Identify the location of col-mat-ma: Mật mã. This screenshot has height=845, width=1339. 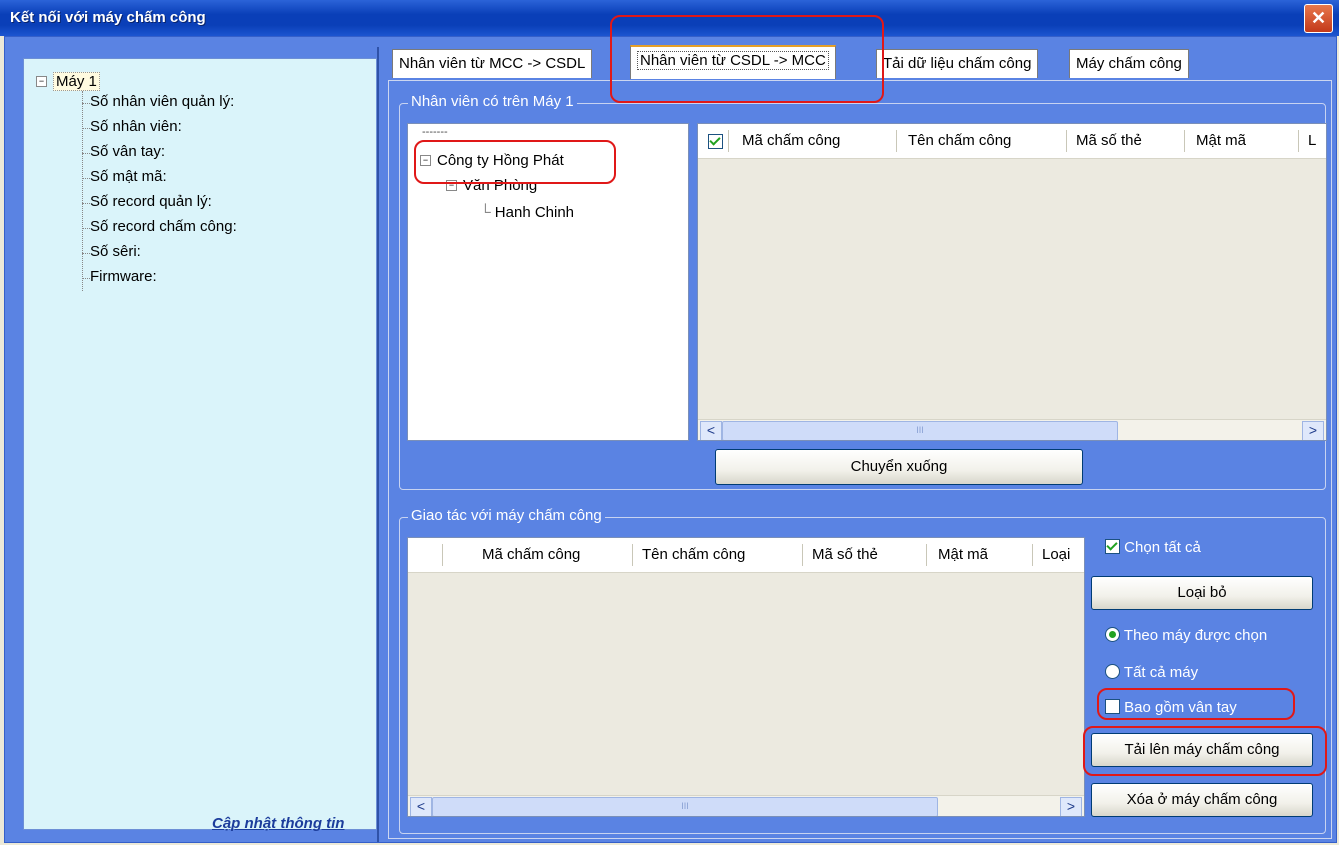
(1221, 140).